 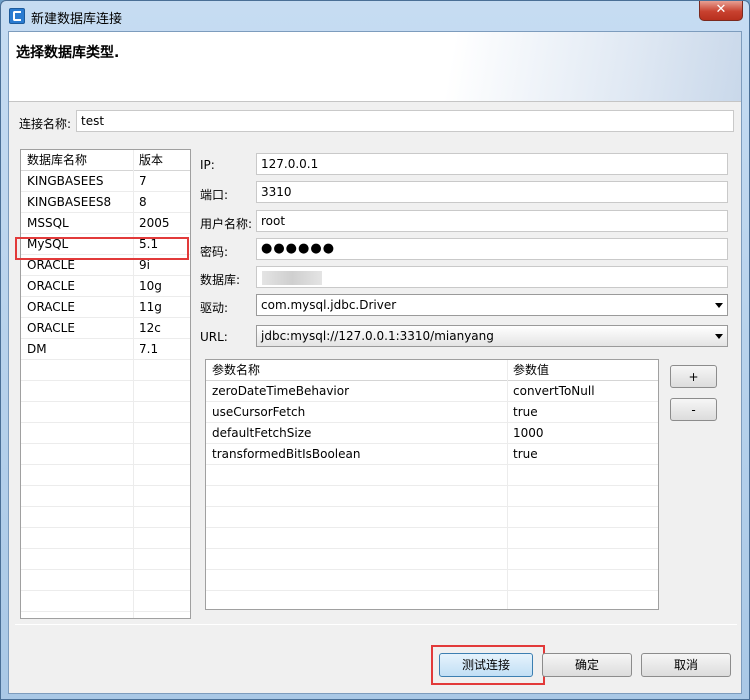 I want to click on parameter-table-header: 参数名称 参数值, so click(x=432, y=370).